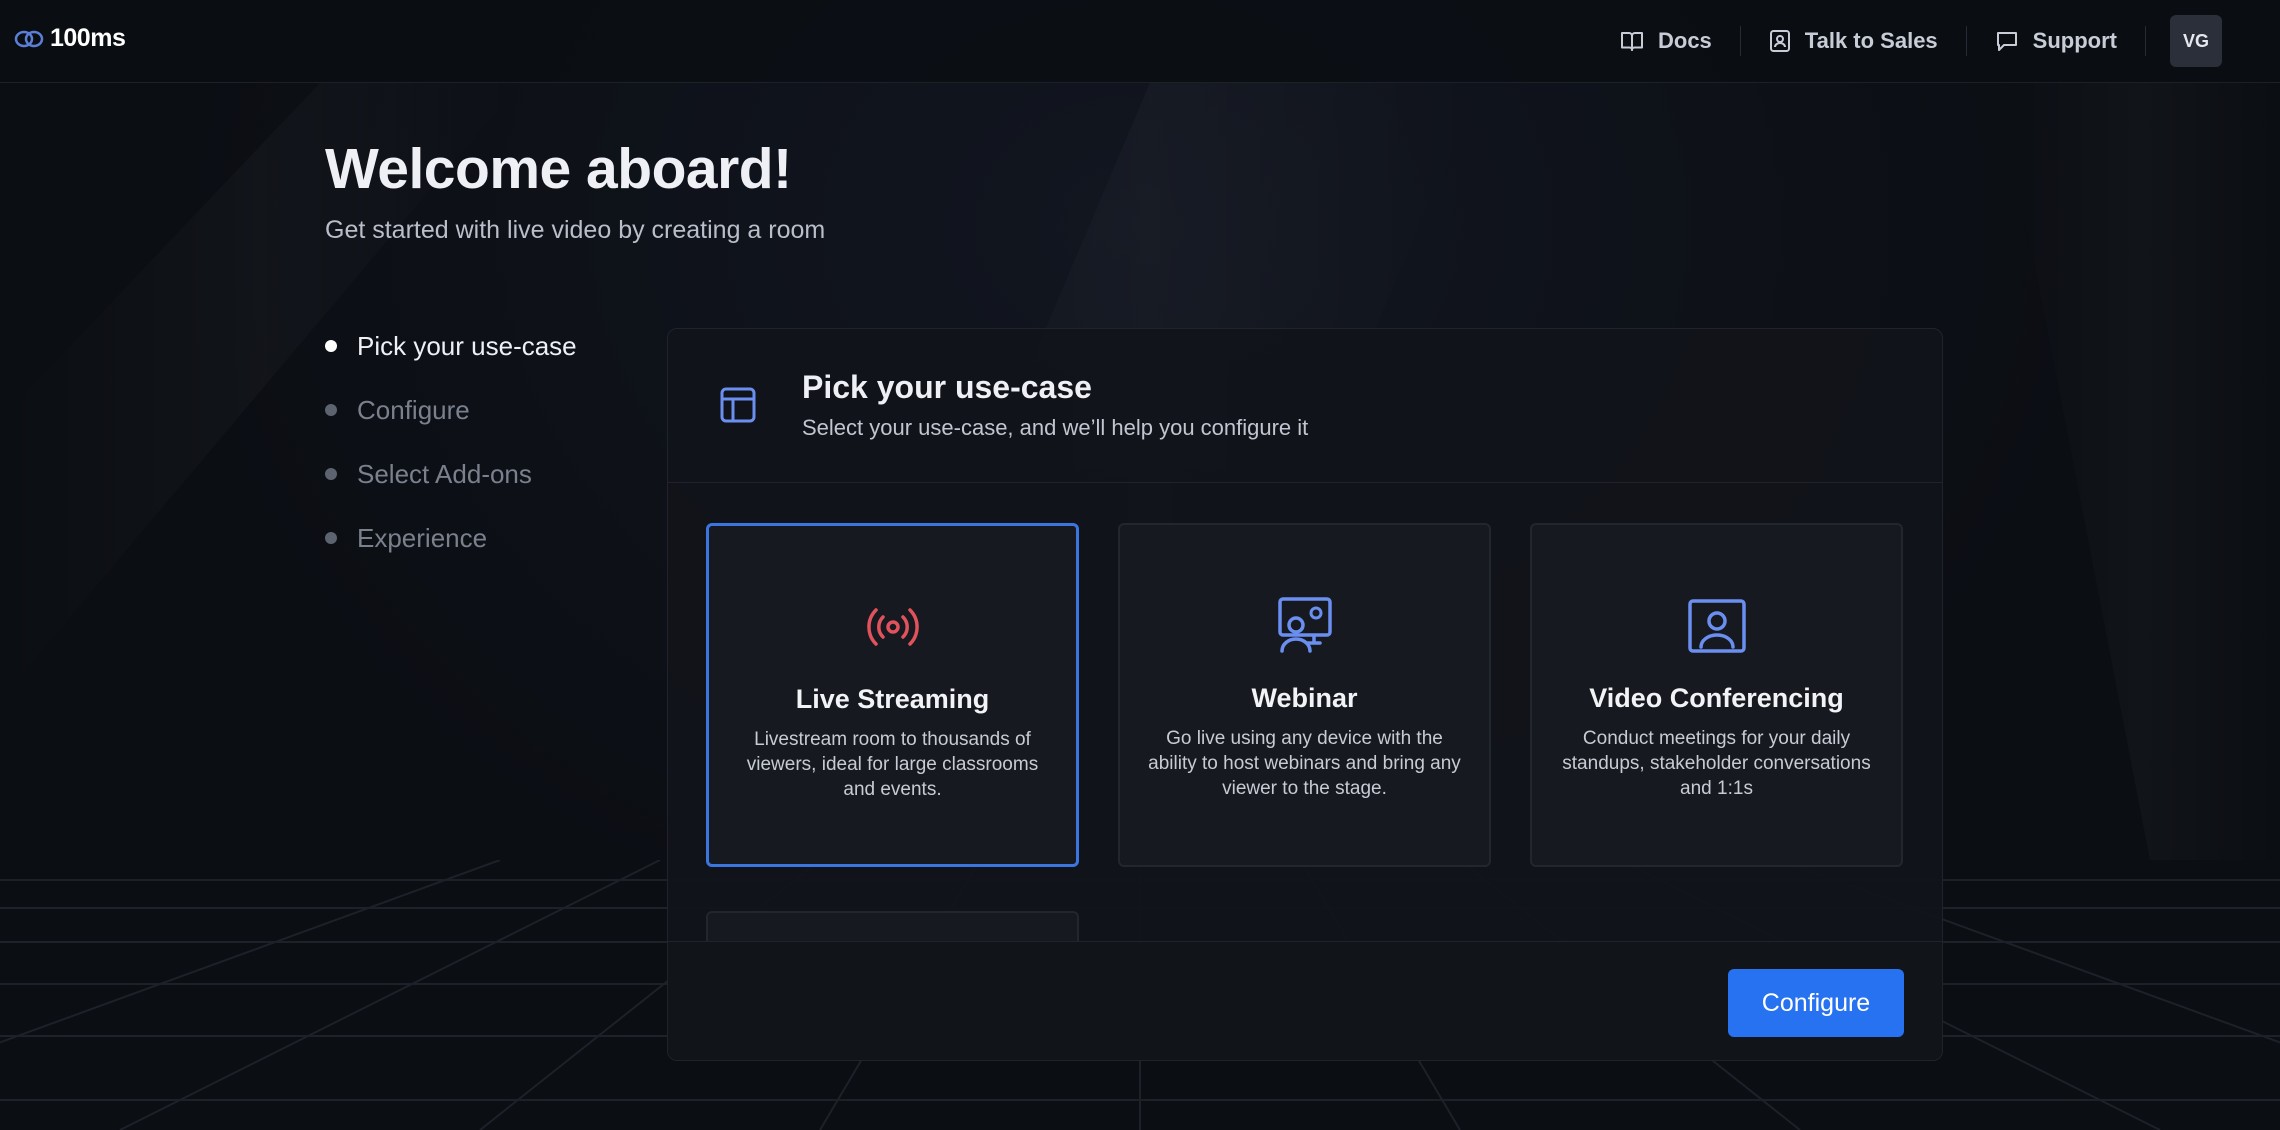  I want to click on user-avatar: VG, so click(2196, 41).